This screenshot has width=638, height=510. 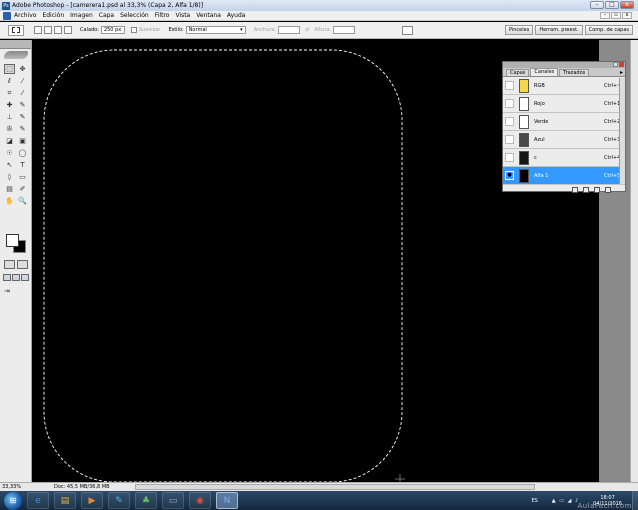 What do you see at coordinates (616, 15) in the screenshot?
I see `doc-restore-button: ▫` at bounding box center [616, 15].